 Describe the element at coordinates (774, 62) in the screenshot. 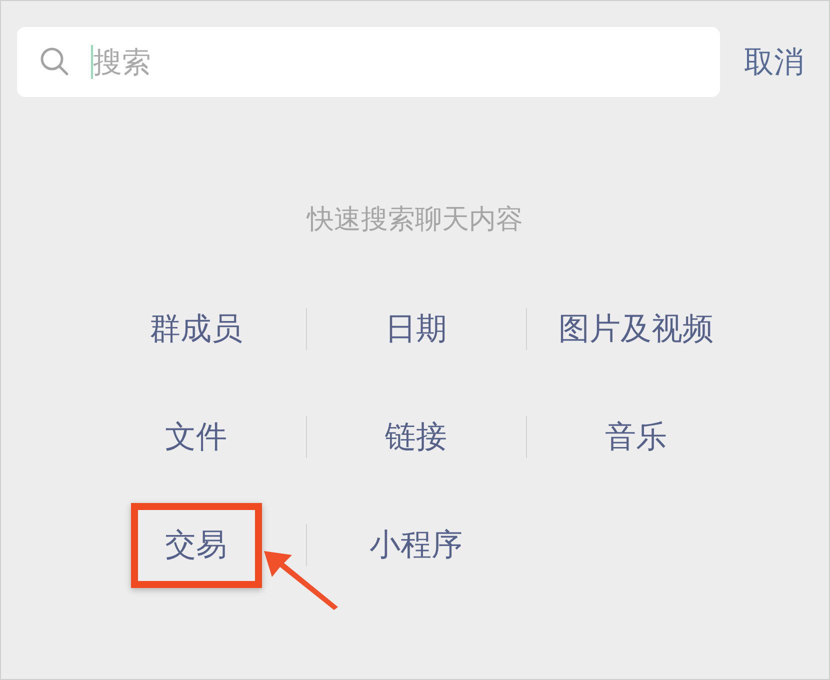

I see `cancel-link: 取消` at that location.